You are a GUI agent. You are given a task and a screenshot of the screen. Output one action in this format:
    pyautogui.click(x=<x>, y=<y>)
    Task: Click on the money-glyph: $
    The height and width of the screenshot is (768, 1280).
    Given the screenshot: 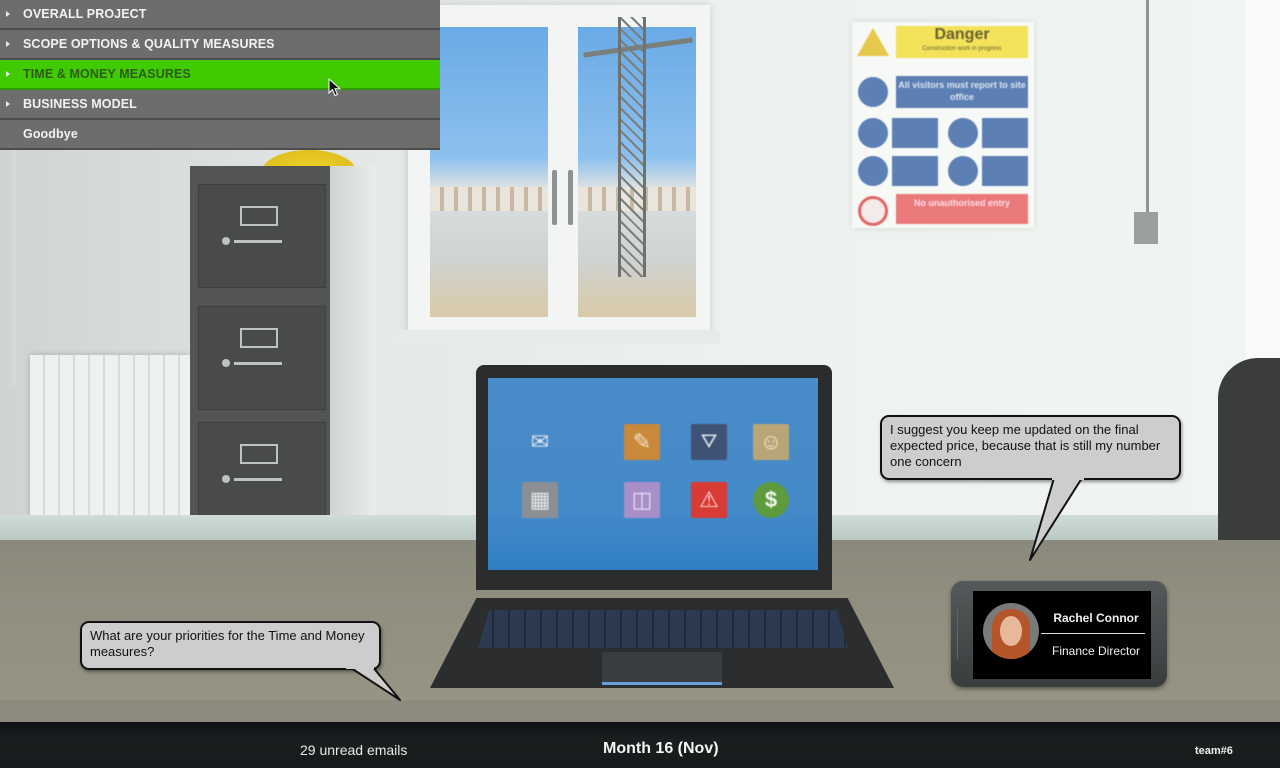 What is the action you would take?
    pyautogui.click(x=771, y=499)
    